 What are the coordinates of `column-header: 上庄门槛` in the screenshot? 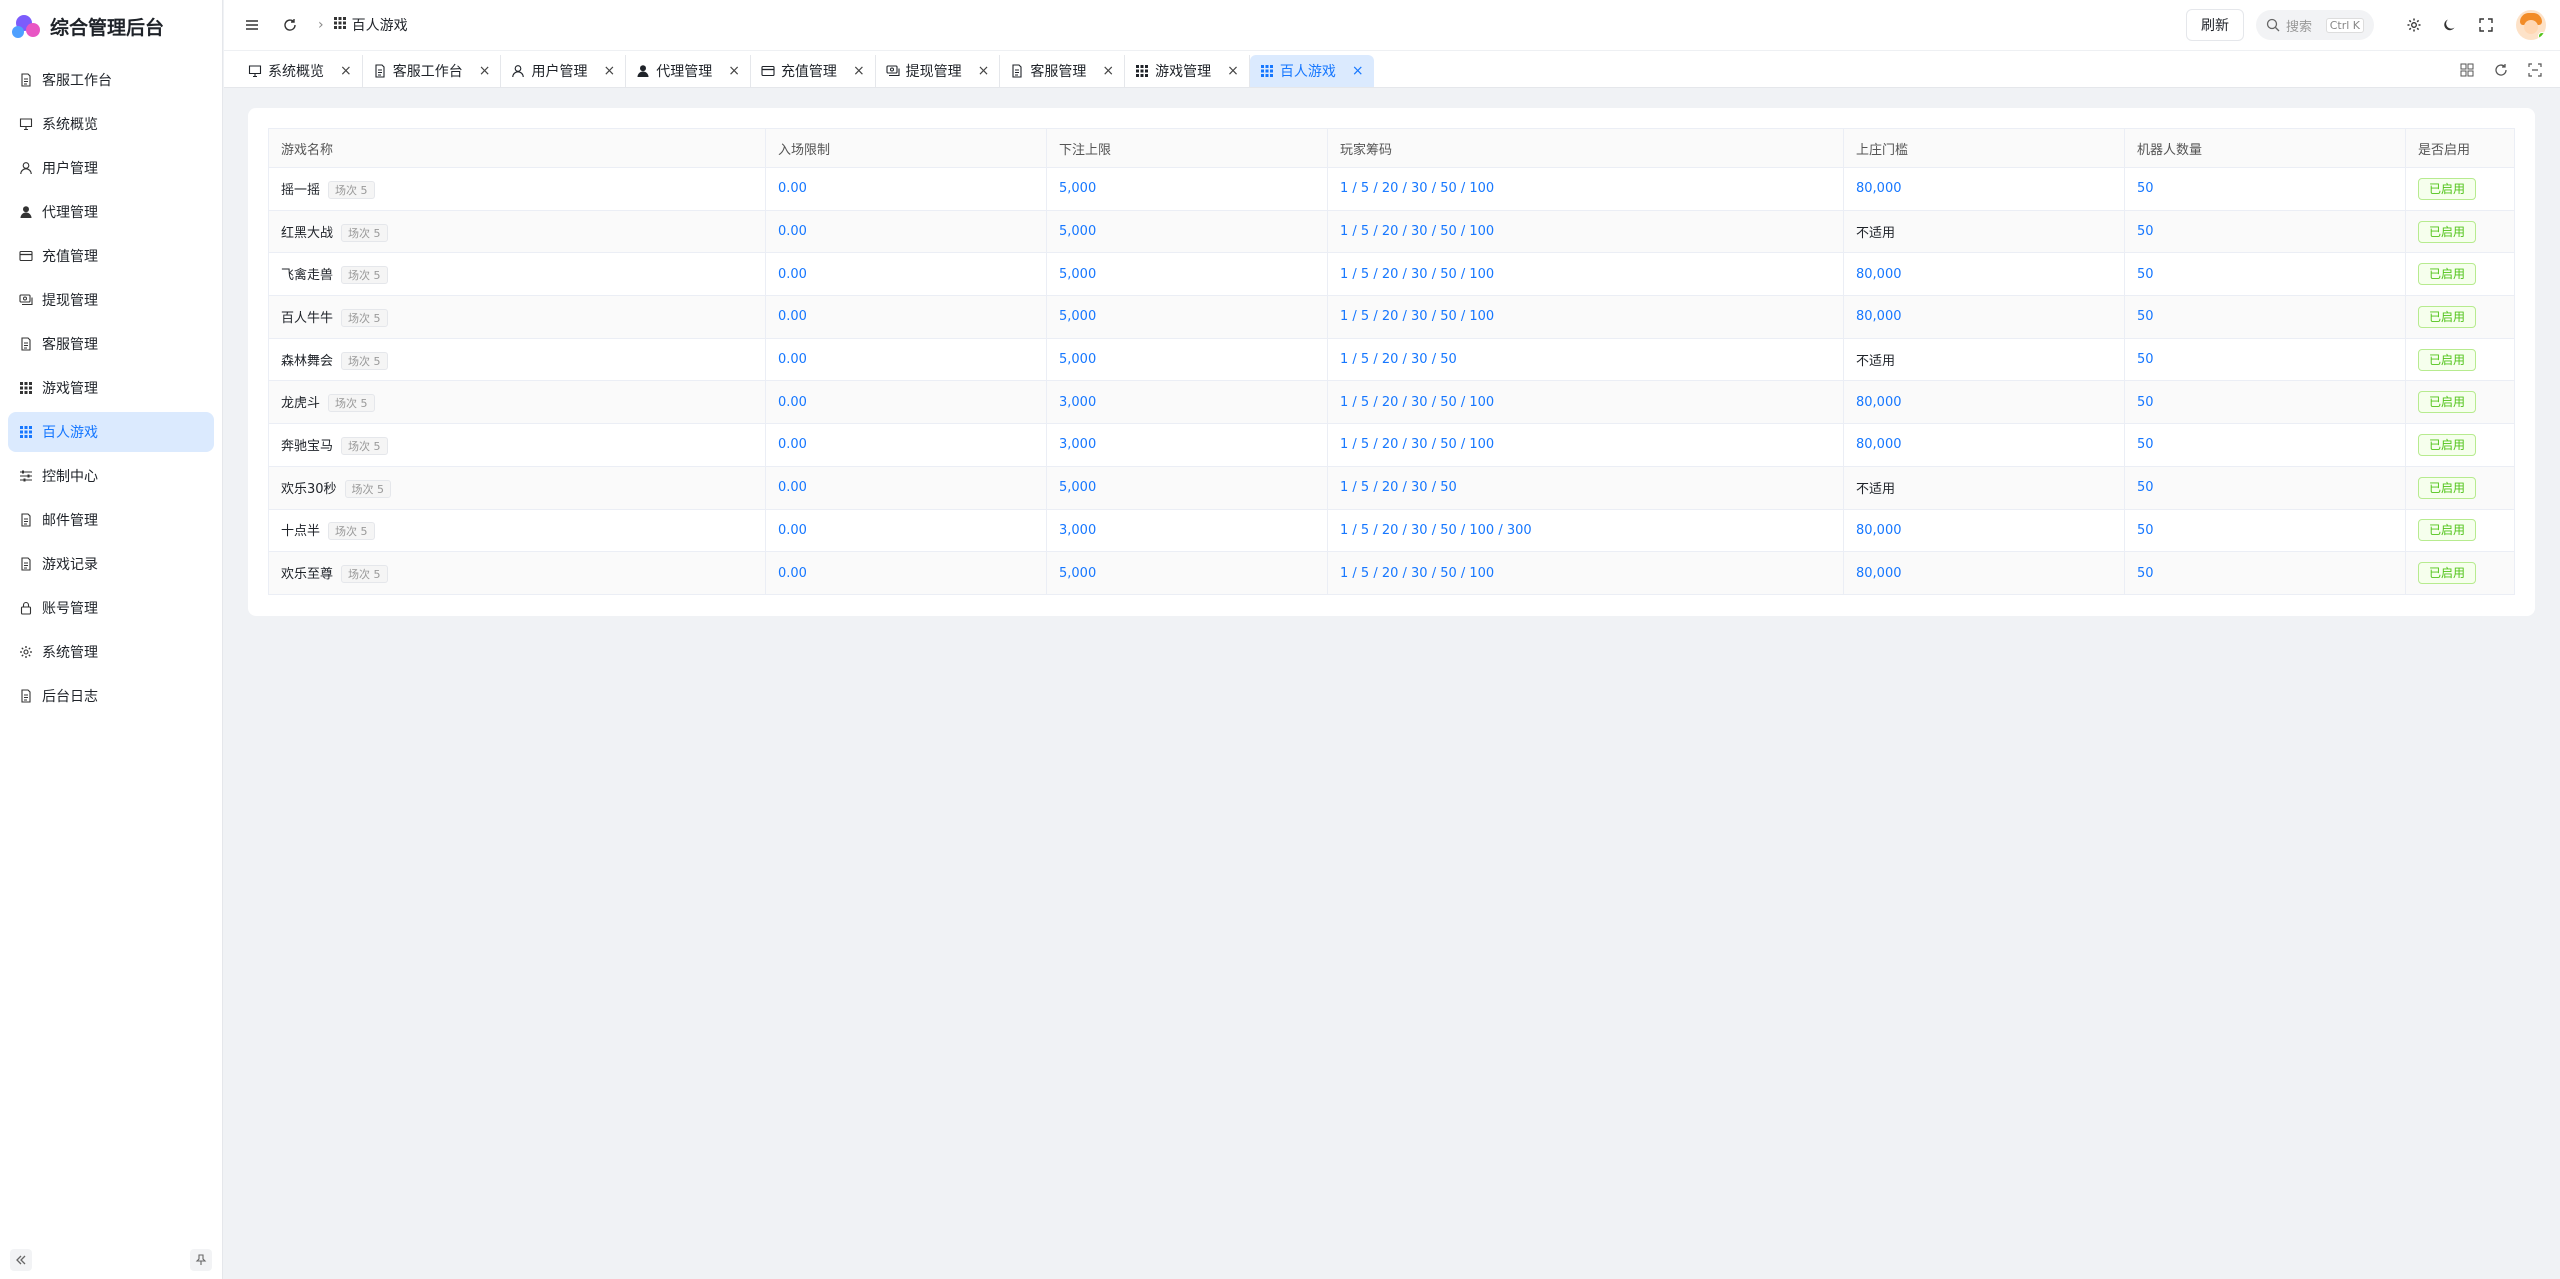 It's located at (1984, 148).